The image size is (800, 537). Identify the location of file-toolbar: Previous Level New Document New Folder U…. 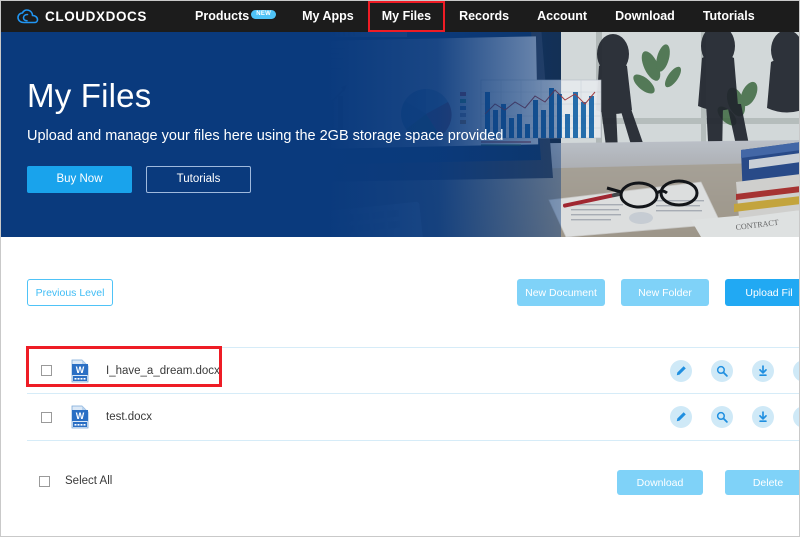
(400, 293).